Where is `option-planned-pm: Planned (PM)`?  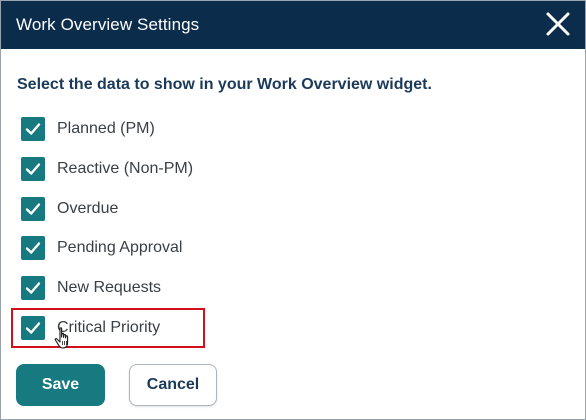
option-planned-pm: Planned (PM) is located at coordinates (88, 129).